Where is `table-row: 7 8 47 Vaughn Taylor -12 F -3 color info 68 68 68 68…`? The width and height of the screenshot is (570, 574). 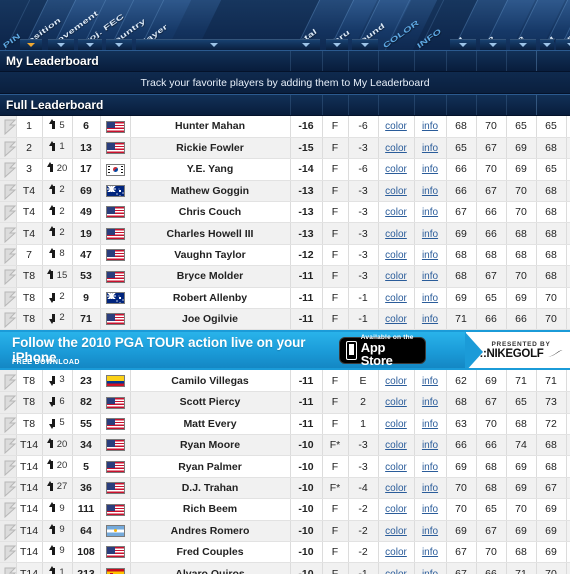 table-row: 7 8 47 Vaughn Taylor -12 F -3 color info 68 68 68 68… is located at coordinates (285, 255).